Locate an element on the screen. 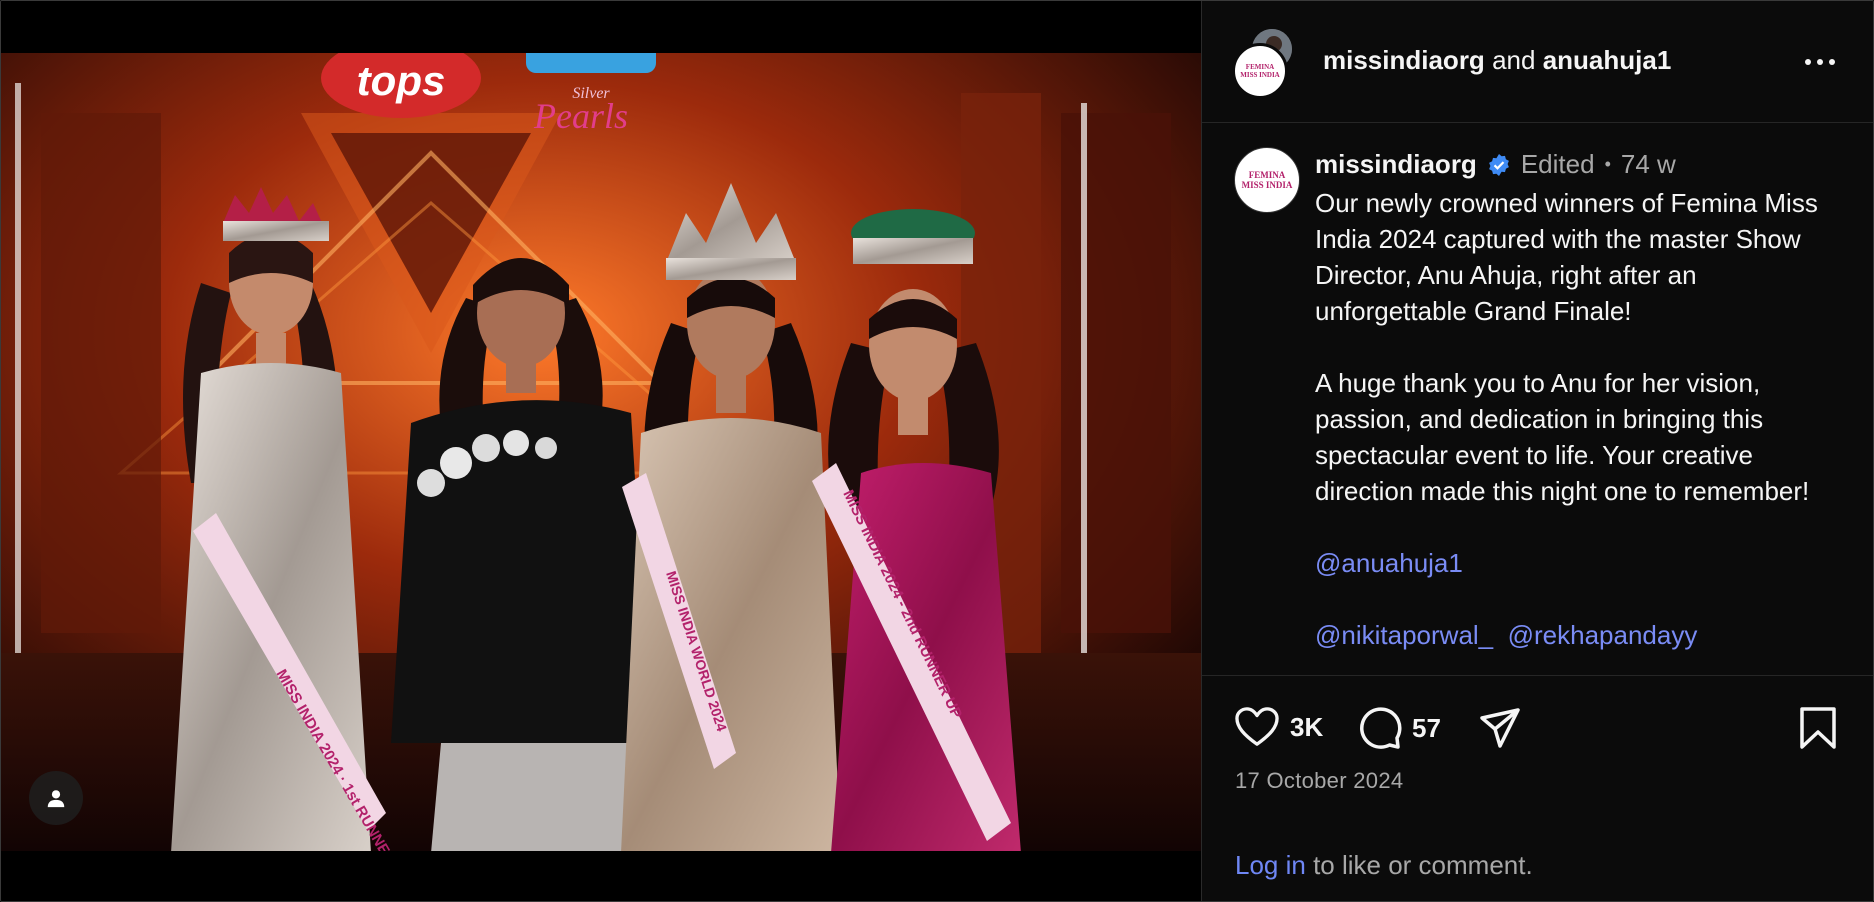 This screenshot has height=902, width=1874. more-options-button is located at coordinates (1820, 62).